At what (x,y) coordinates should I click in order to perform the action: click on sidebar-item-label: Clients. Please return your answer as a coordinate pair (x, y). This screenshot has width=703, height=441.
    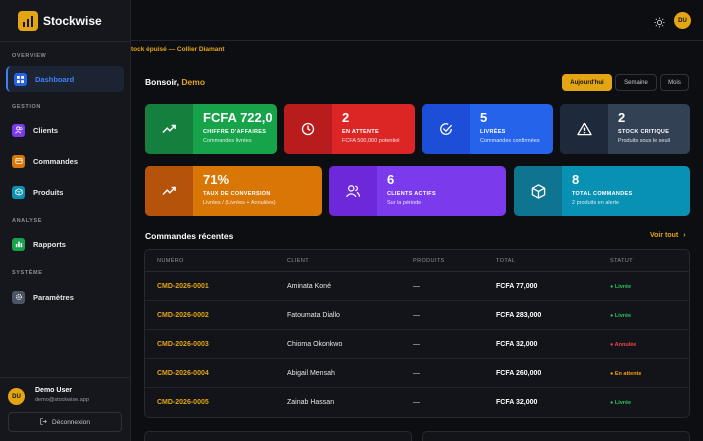
    Looking at the image, I should click on (46, 130).